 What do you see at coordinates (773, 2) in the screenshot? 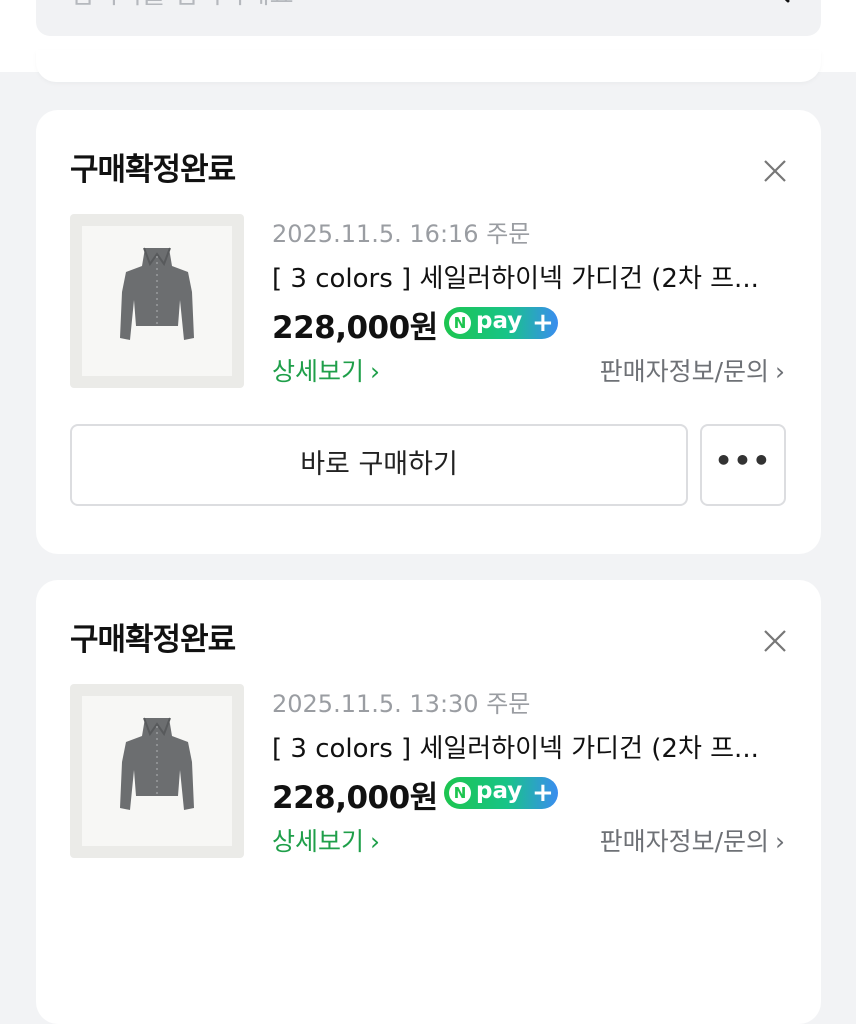
I see `search-icon` at bounding box center [773, 2].